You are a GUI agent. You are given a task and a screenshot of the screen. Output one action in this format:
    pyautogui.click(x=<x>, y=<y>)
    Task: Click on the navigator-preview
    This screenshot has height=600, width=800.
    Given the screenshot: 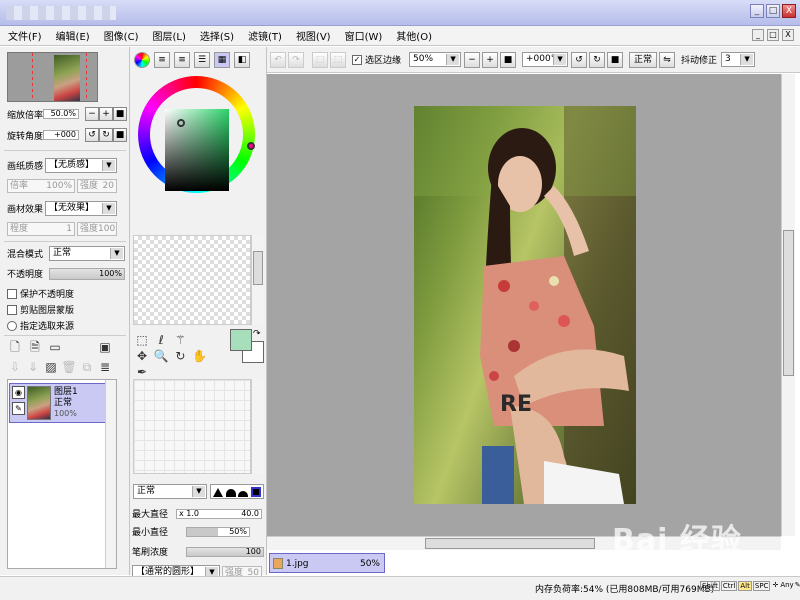 What is the action you would take?
    pyautogui.click(x=52, y=77)
    